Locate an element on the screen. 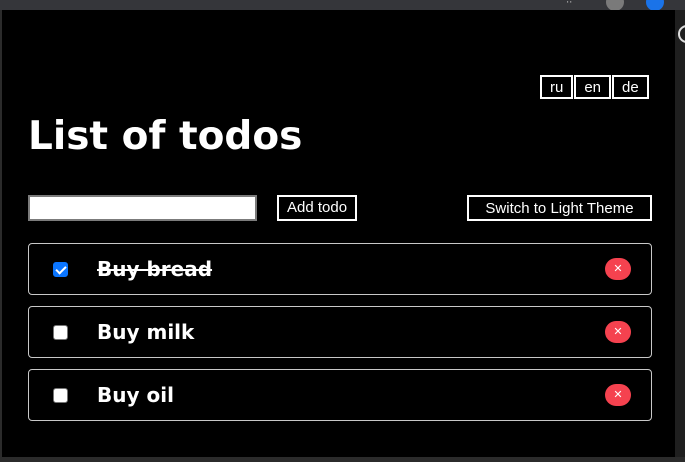  language-button-en: en is located at coordinates (593, 87).